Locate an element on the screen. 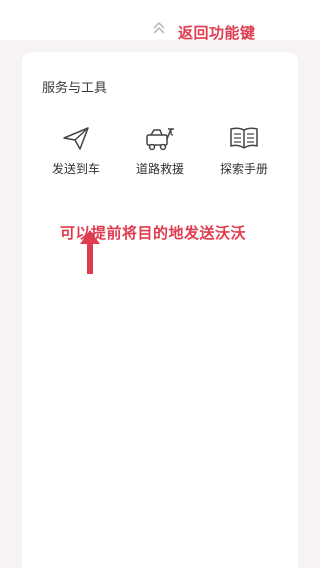 Image resolution: width=320 pixels, height=568 pixels. send-to-car-label: 发送到车 is located at coordinates (75, 169).